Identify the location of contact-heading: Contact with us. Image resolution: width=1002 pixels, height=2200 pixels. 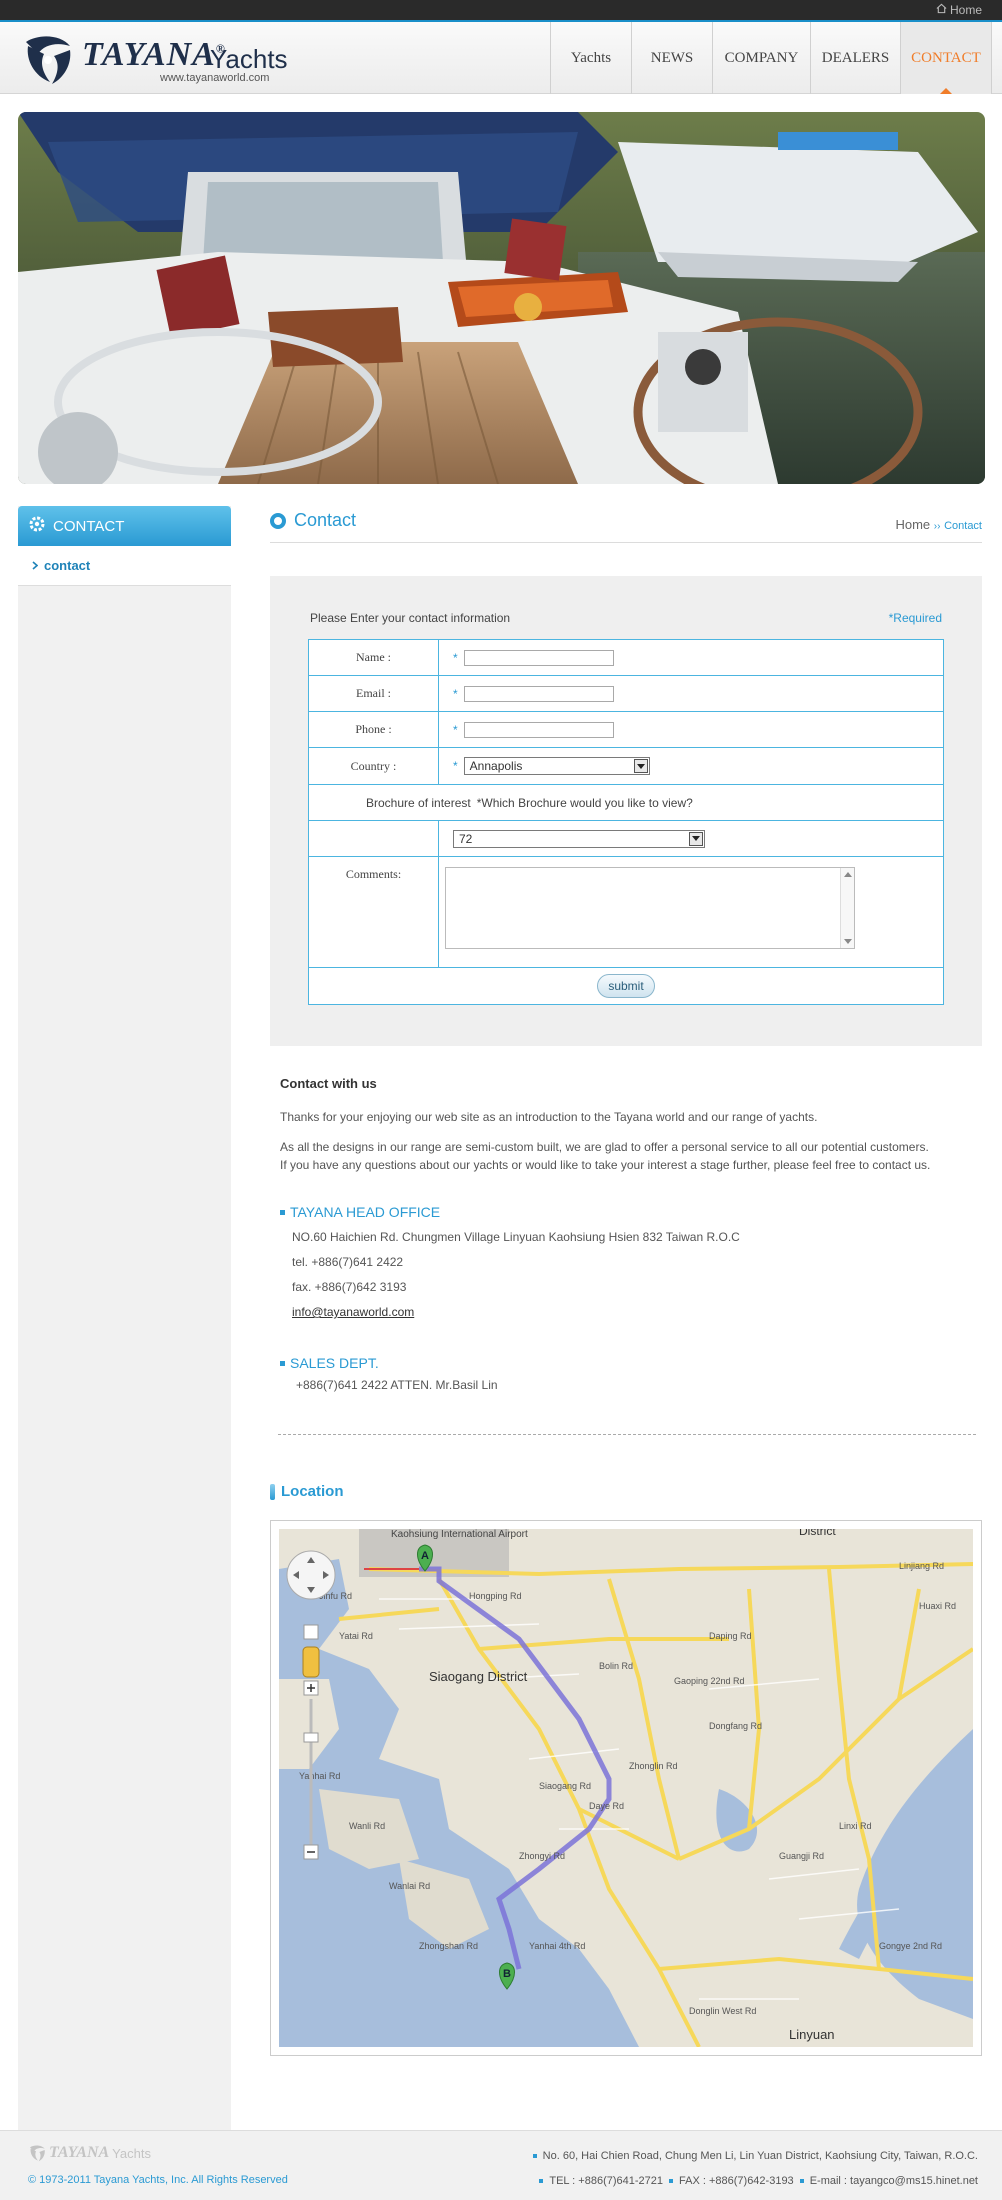
(328, 1083).